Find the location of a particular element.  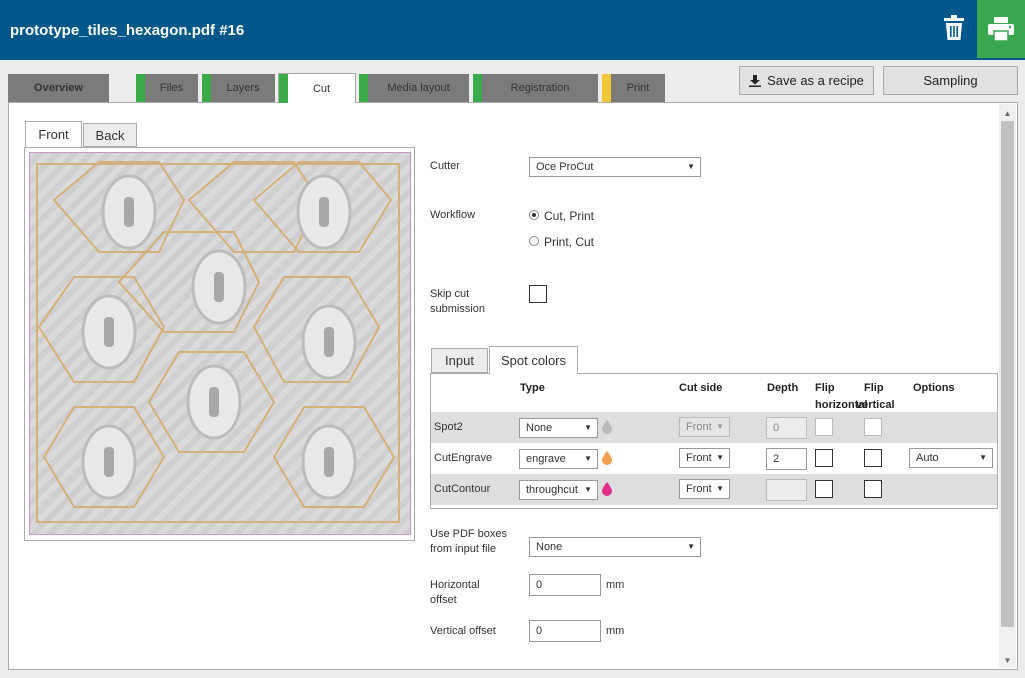

horizontal-offset-label-line2: offset is located at coordinates (443, 600).